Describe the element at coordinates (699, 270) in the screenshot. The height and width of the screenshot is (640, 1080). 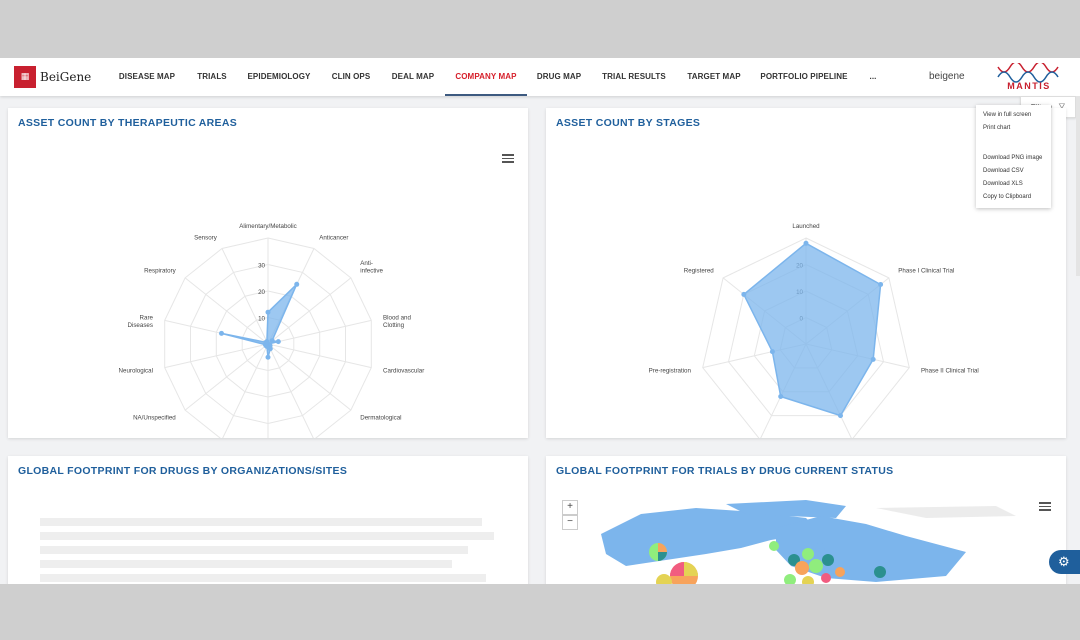
I see `radar-category-label: Registered` at that location.